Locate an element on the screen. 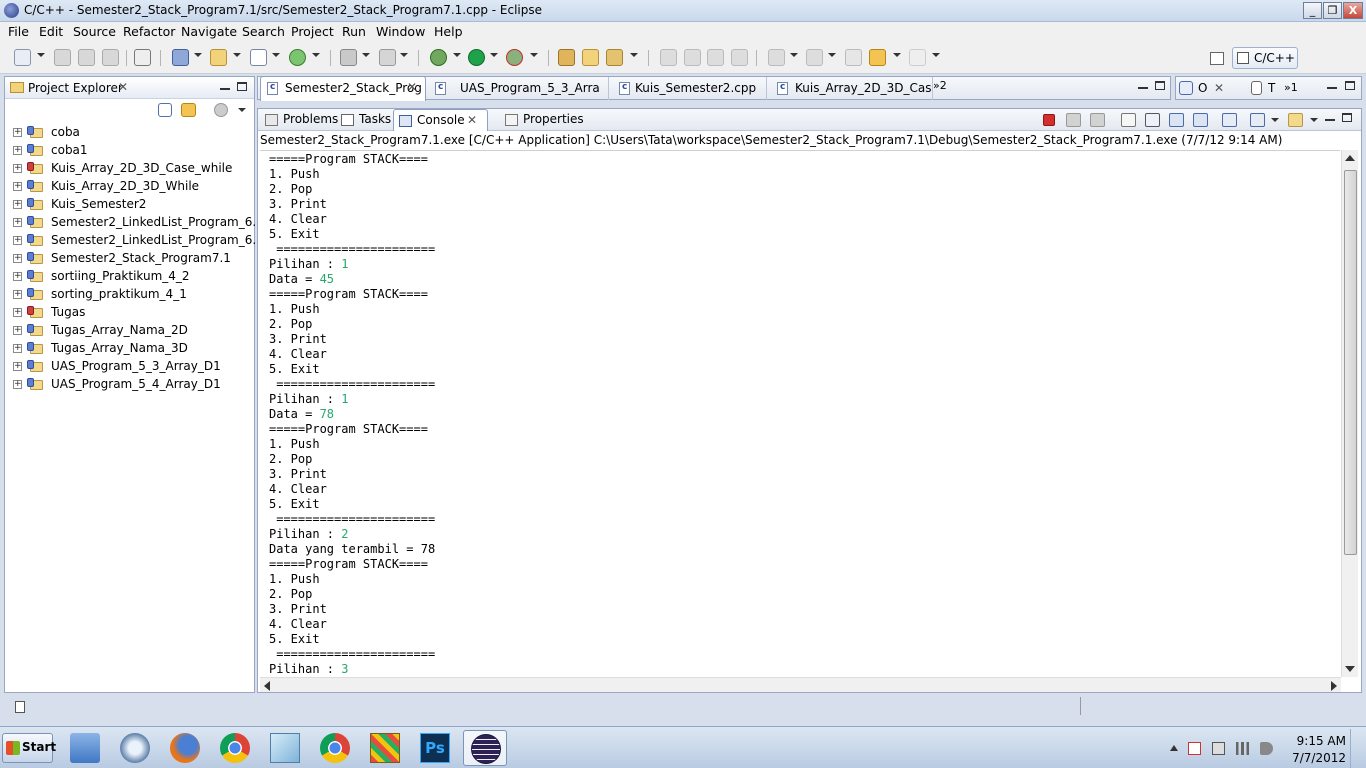 This screenshot has width=1366, height=768. restore-button: ❐ is located at coordinates (1332, 10).